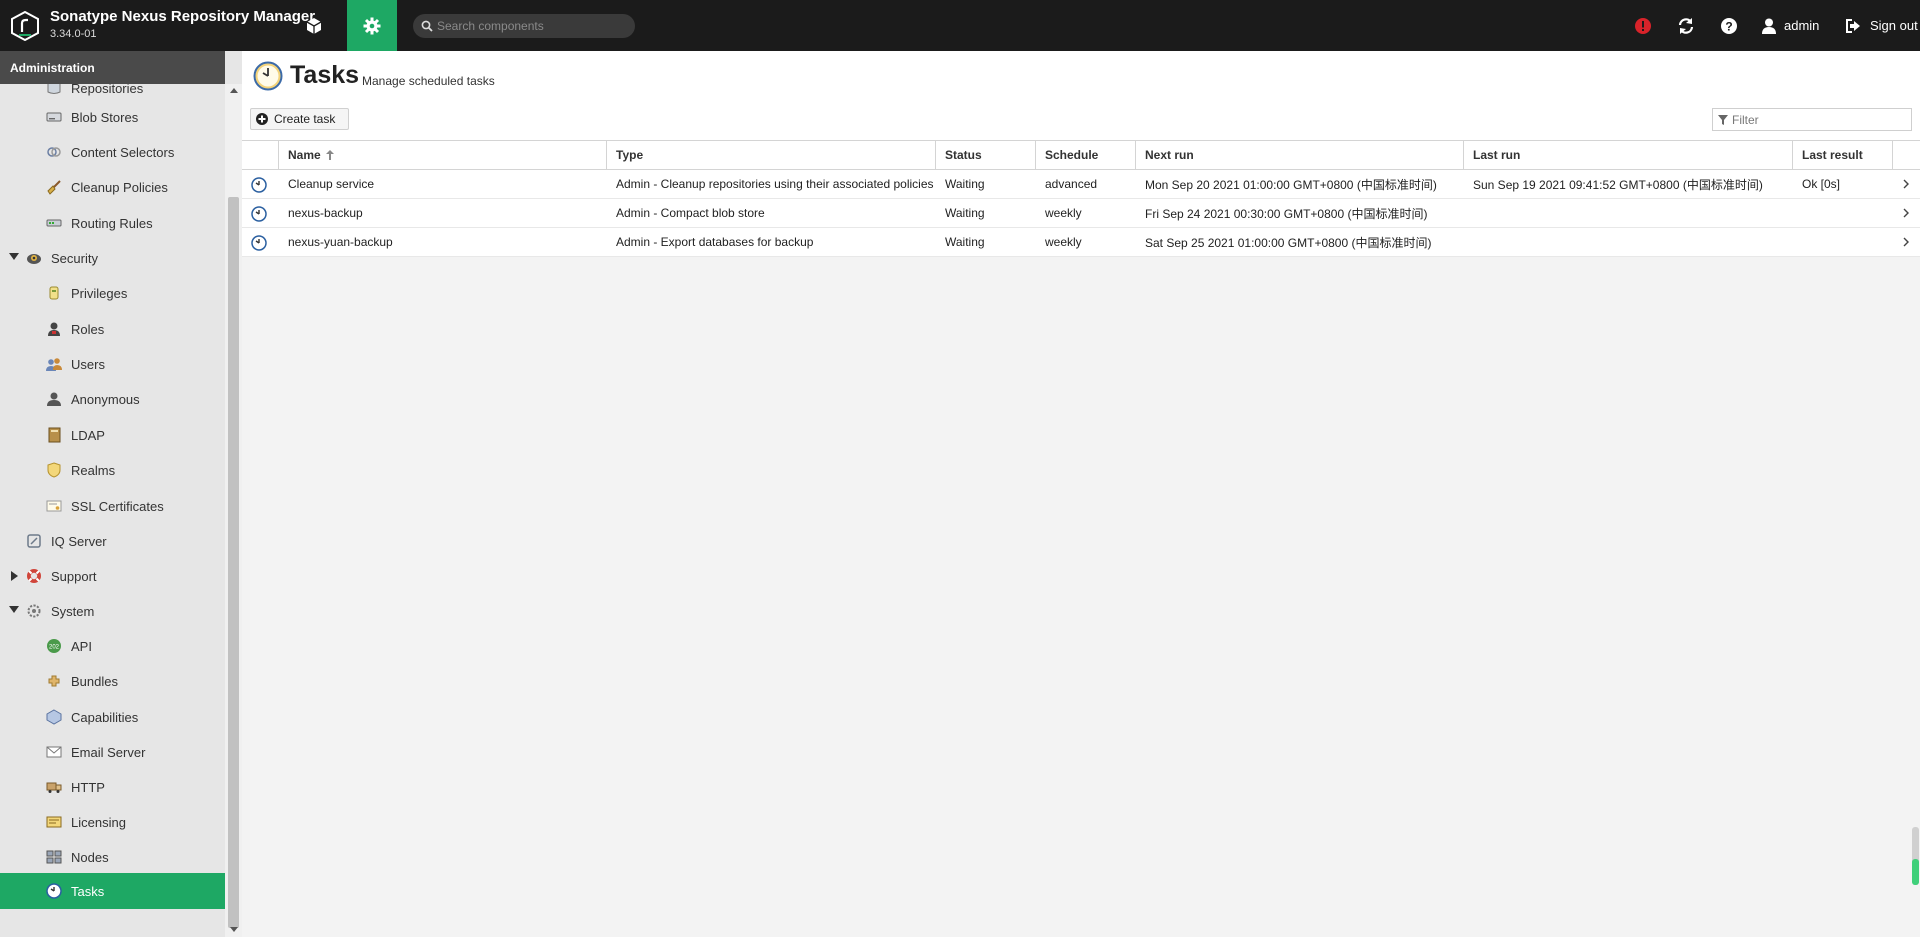 The width and height of the screenshot is (1920, 937). Describe the element at coordinates (112, 611) in the screenshot. I see `sidebar-item-system: System` at that location.